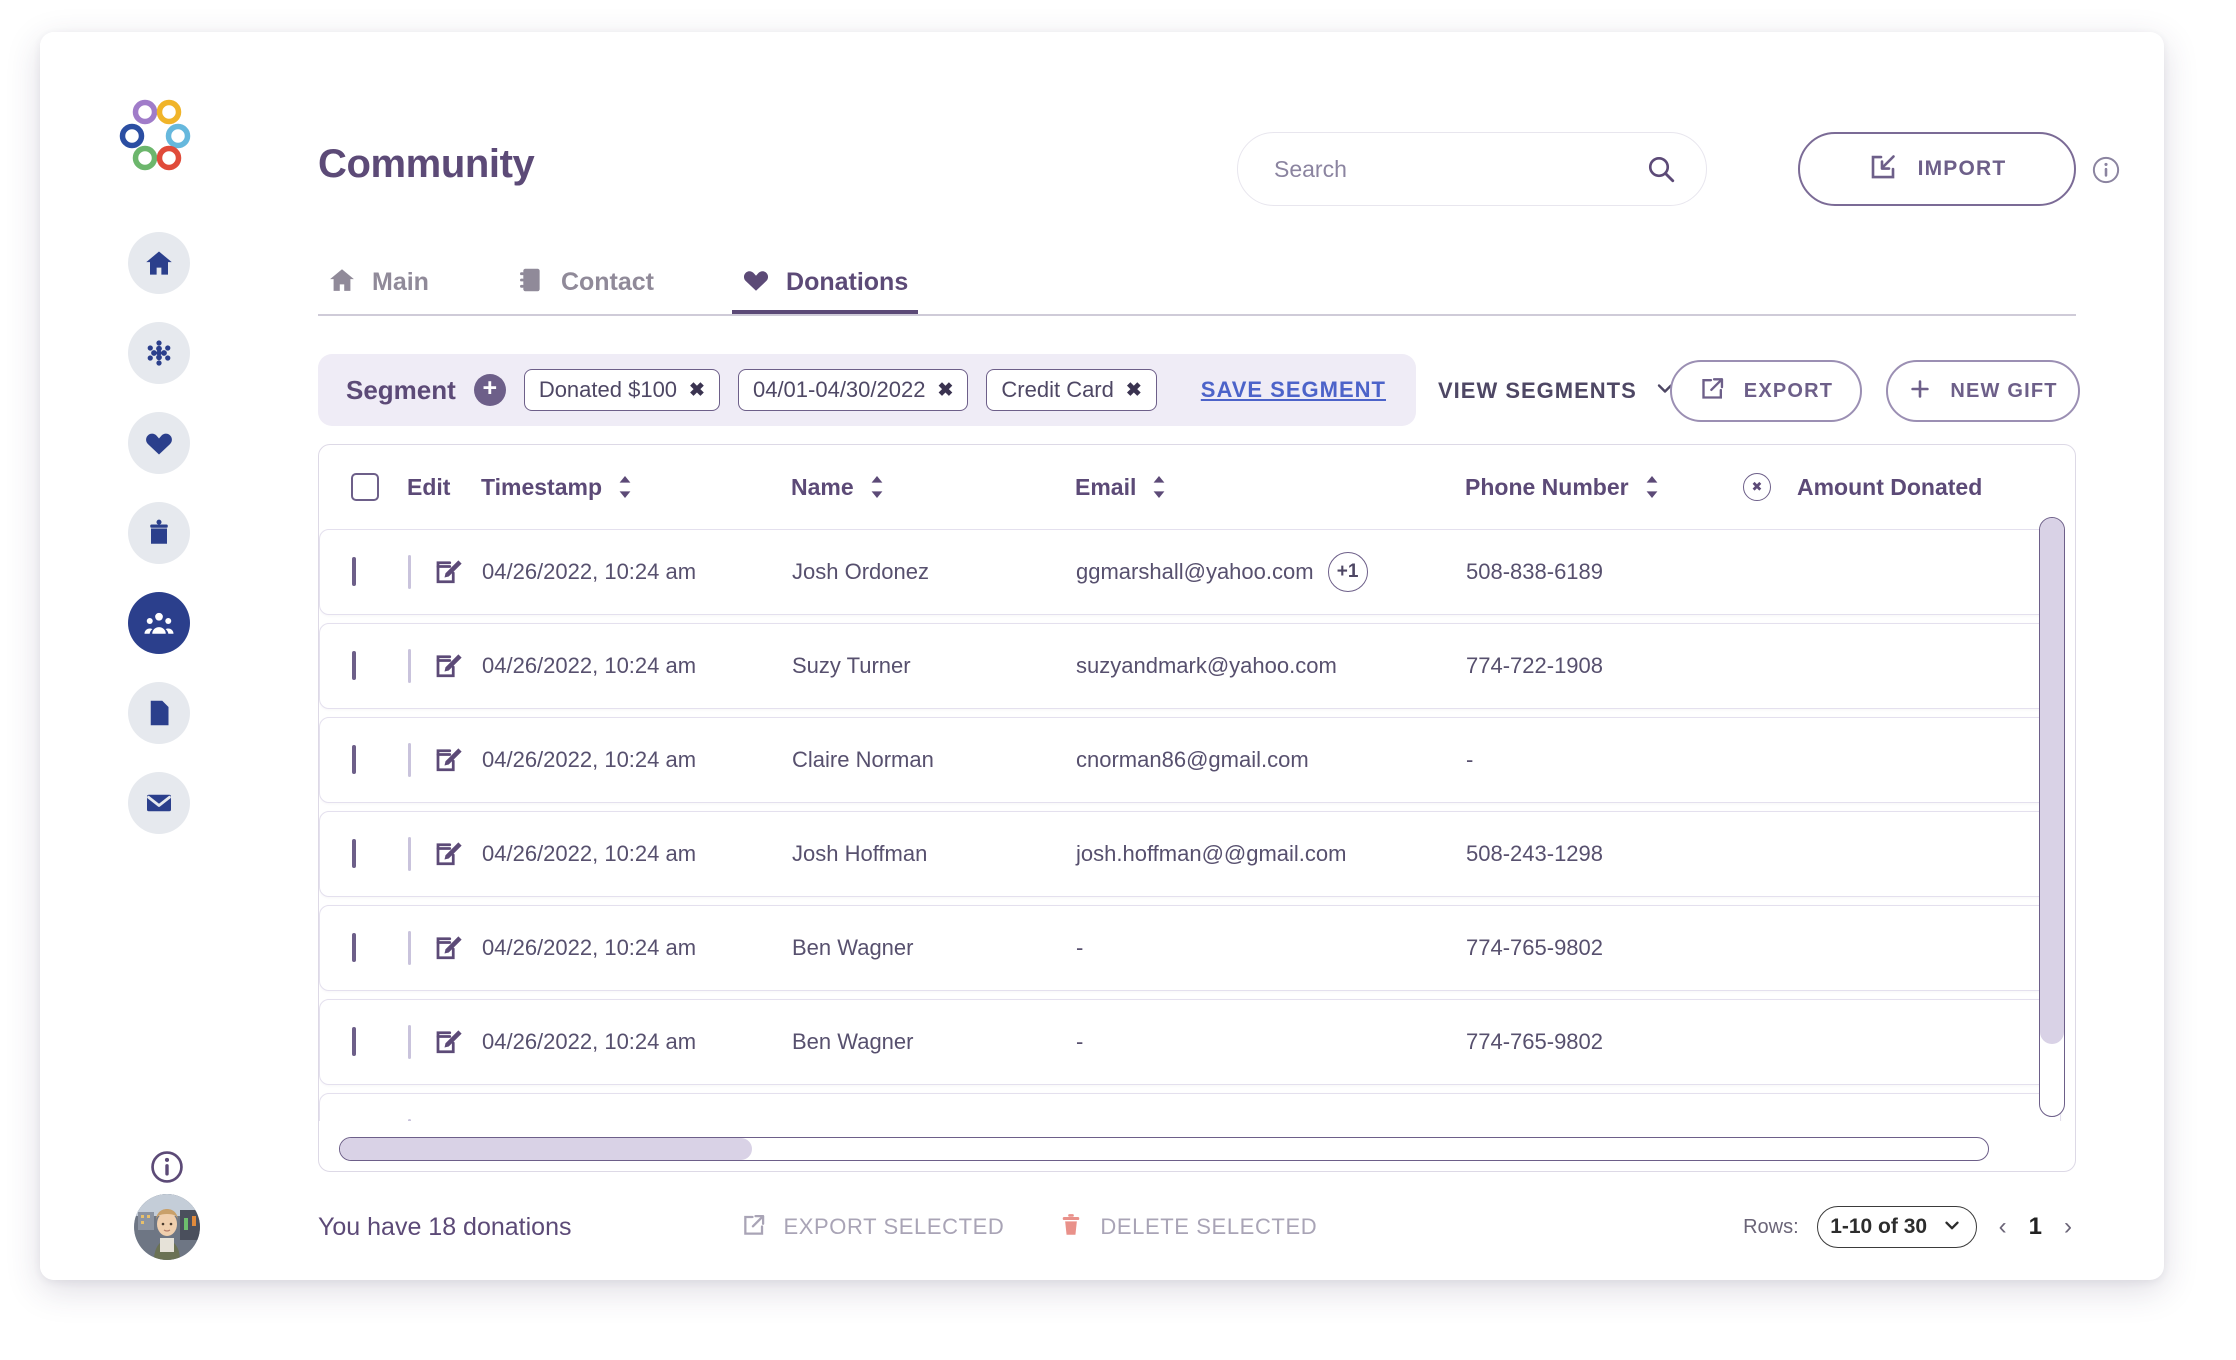  Describe the element at coordinates (1661, 169) in the screenshot. I see `search-icon` at that location.